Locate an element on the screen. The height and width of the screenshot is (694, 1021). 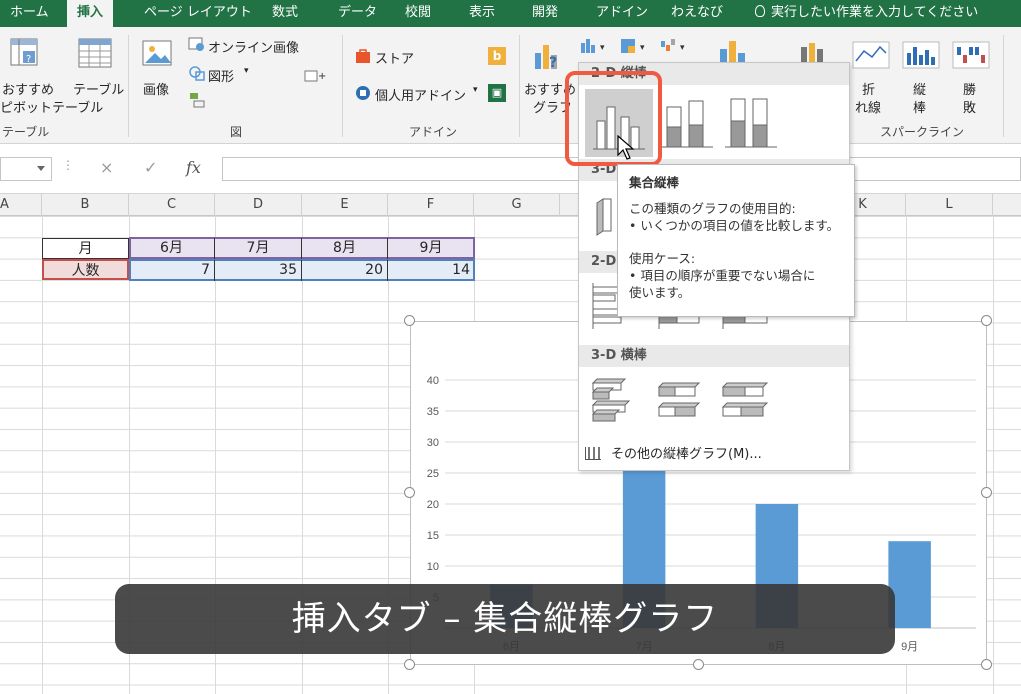
sparkline-line-label-1: 折 is located at coordinates (868, 88).